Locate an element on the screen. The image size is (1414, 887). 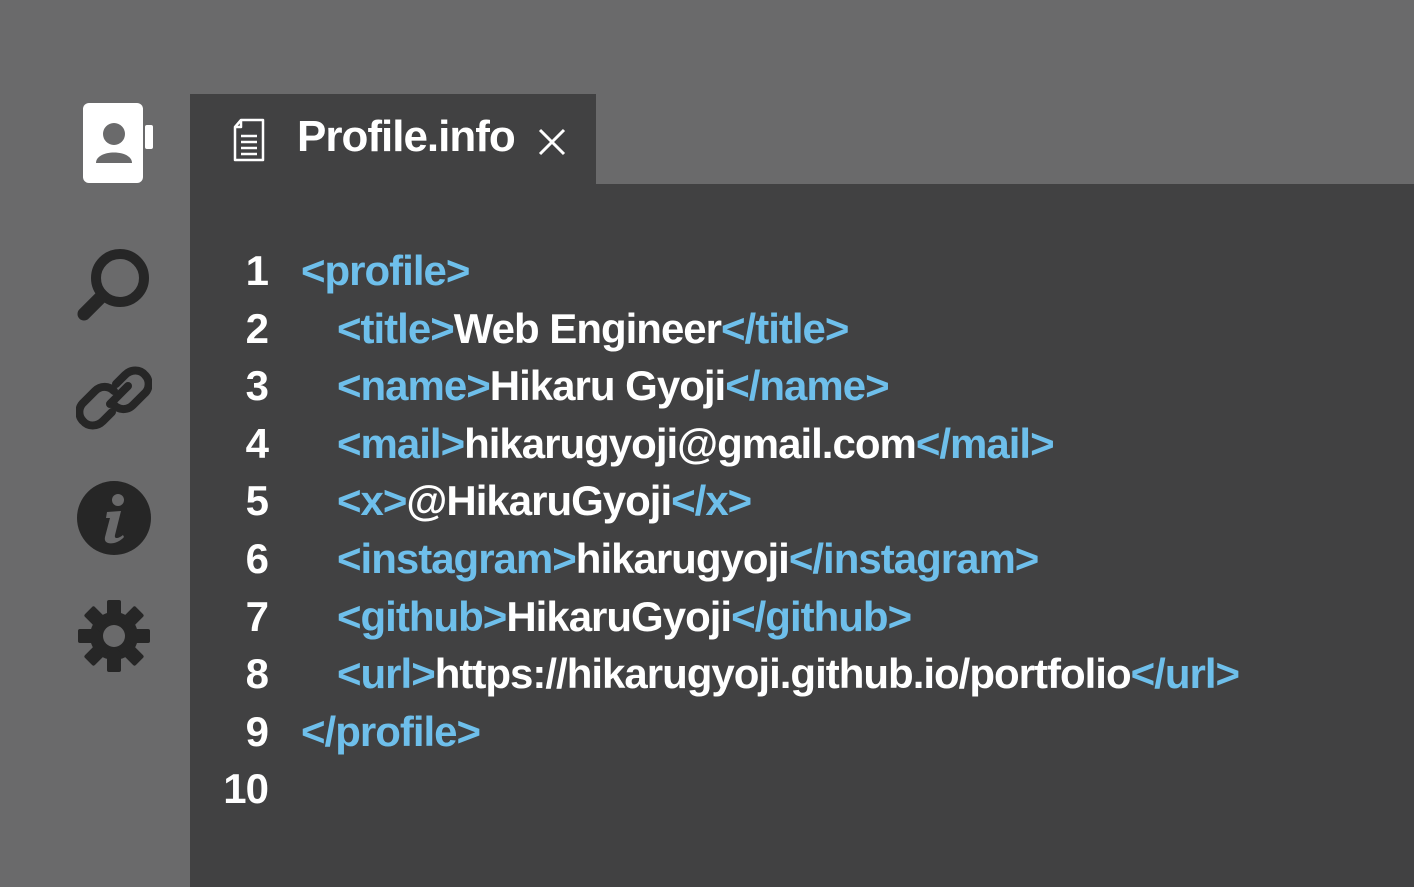
gear-icon is located at coordinates (114, 636).